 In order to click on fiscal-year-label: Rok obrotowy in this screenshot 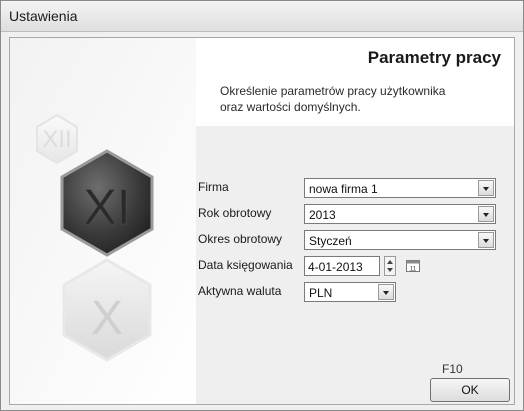, I will do `click(235, 213)`.